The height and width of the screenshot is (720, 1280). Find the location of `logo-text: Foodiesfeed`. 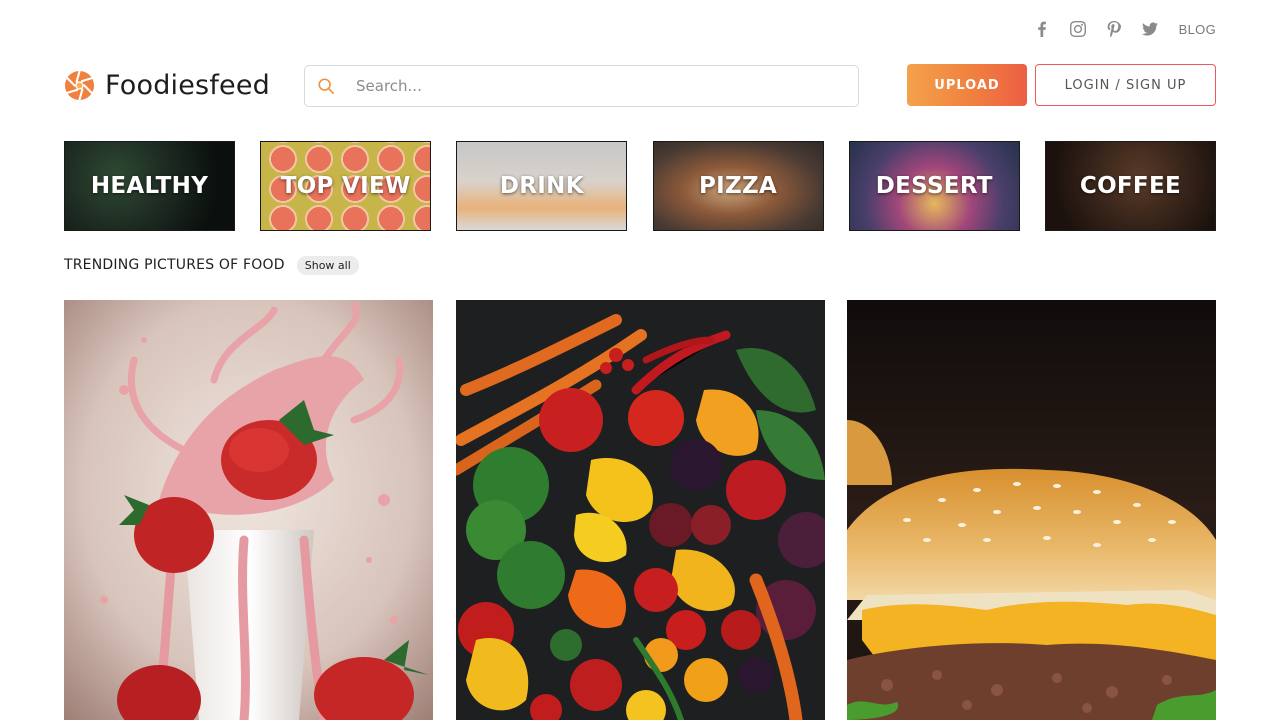

logo-text: Foodiesfeed is located at coordinates (187, 85).